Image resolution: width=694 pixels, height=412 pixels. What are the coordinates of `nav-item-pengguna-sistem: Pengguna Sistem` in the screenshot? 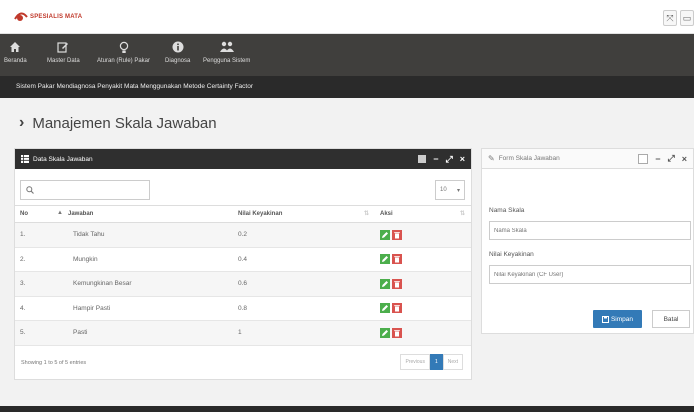 It's located at (226, 51).